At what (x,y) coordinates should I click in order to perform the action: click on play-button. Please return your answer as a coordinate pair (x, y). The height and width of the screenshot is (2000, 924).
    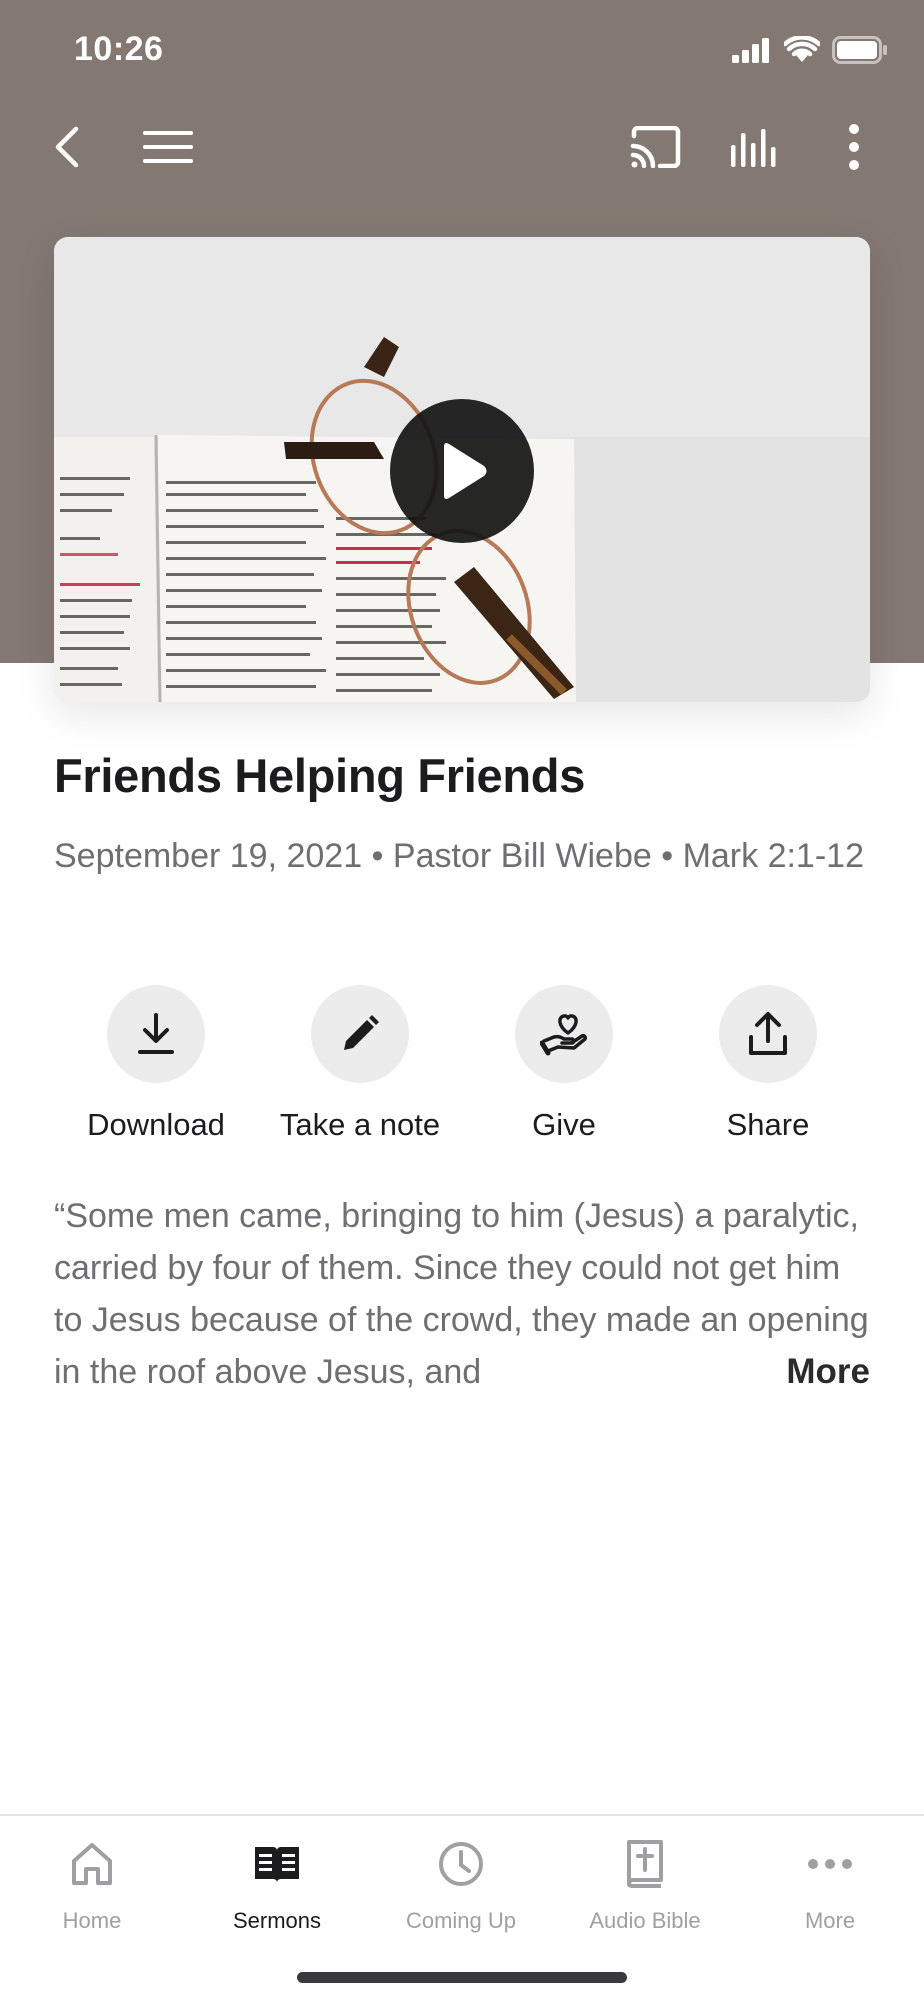
    Looking at the image, I should click on (462, 471).